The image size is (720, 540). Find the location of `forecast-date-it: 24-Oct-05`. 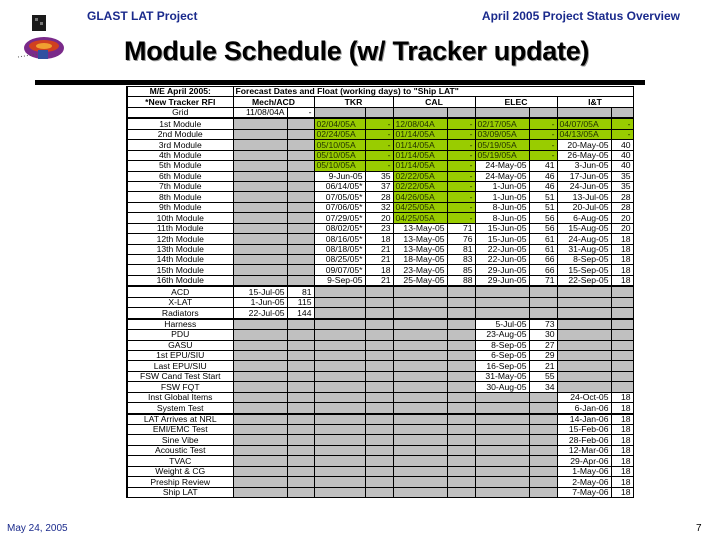

forecast-date-it: 24-Oct-05 is located at coordinates (584, 397).